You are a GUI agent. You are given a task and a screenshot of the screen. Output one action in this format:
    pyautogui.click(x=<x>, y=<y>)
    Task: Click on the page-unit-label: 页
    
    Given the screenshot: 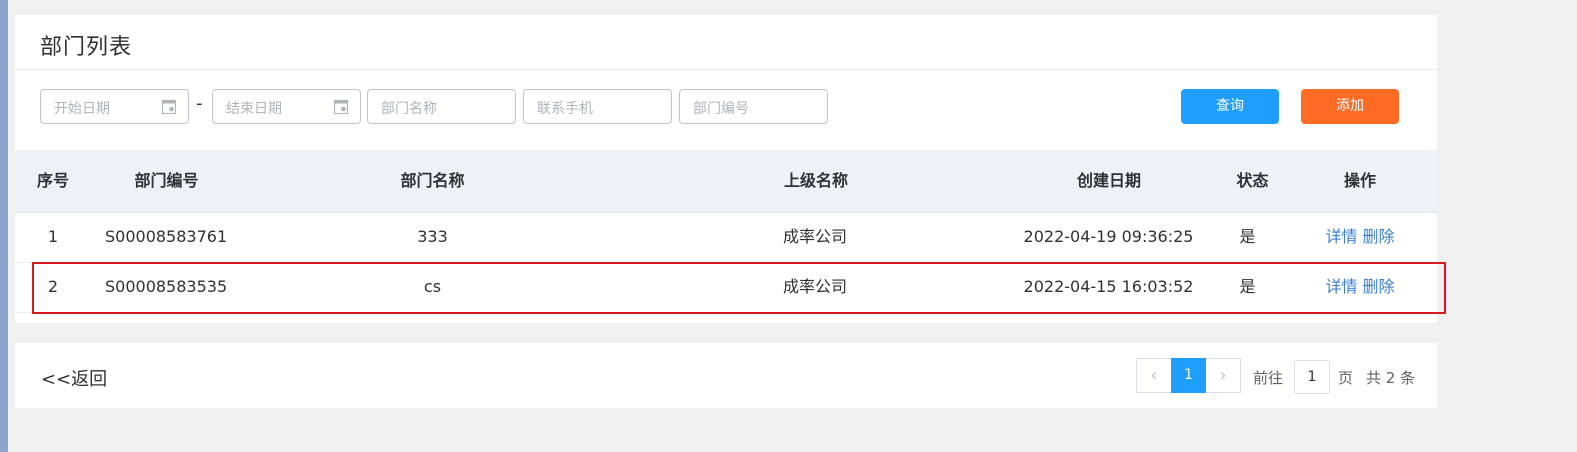 What is the action you would take?
    pyautogui.click(x=1346, y=378)
    